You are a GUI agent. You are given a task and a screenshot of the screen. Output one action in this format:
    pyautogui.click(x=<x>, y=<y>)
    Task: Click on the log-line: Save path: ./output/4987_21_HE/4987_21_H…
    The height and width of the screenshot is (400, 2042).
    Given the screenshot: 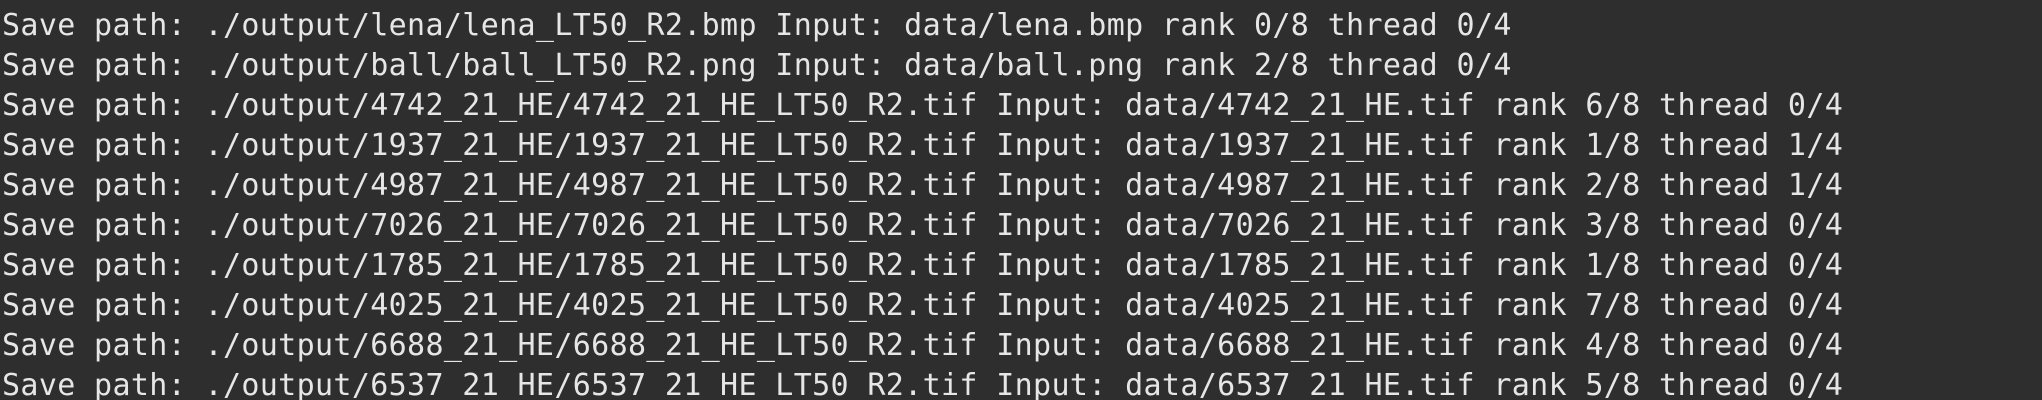 What is the action you would take?
    pyautogui.click(x=923, y=185)
    